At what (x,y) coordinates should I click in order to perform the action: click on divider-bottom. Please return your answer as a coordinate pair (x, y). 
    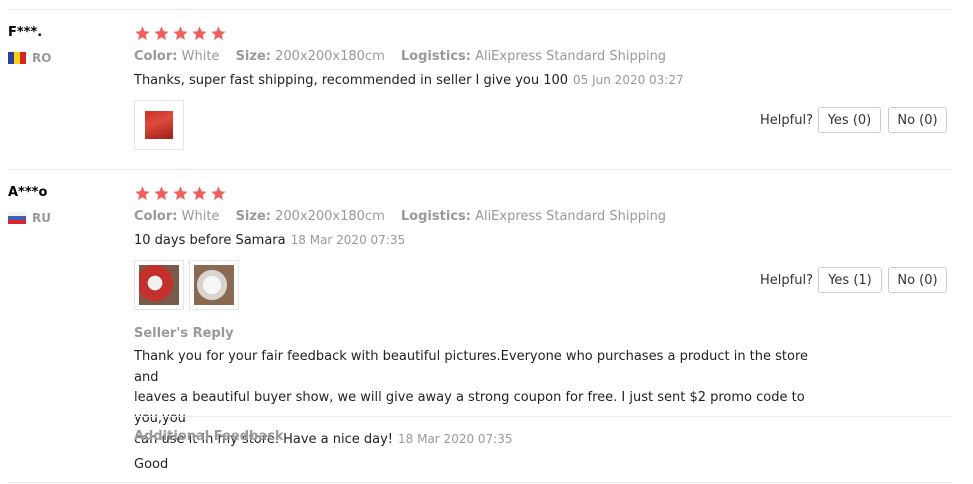
    Looking at the image, I should click on (479, 482).